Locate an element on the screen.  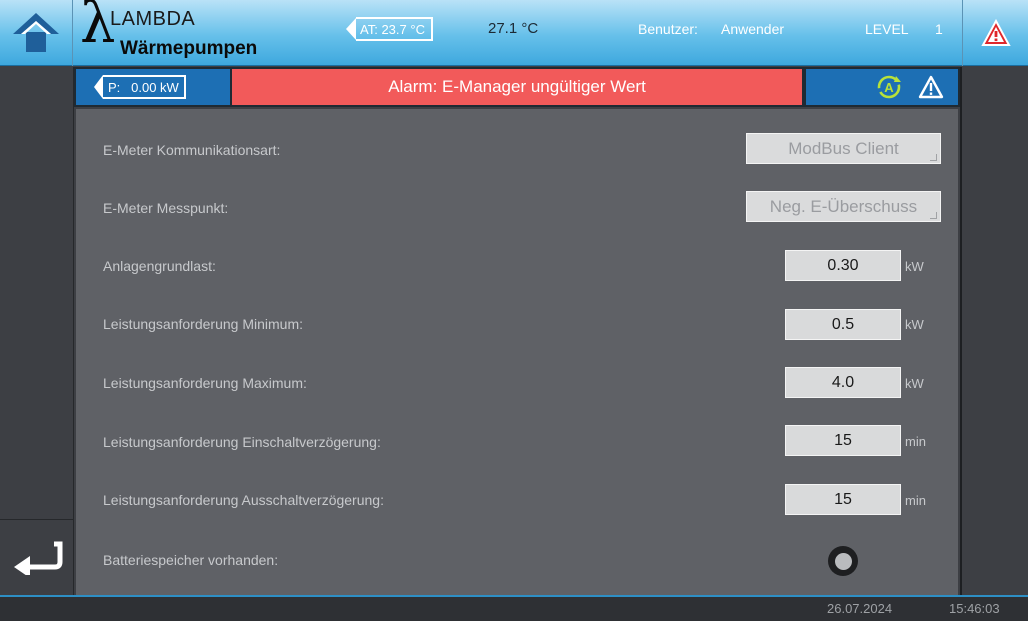
right-sidebar is located at coordinates (994, 331).